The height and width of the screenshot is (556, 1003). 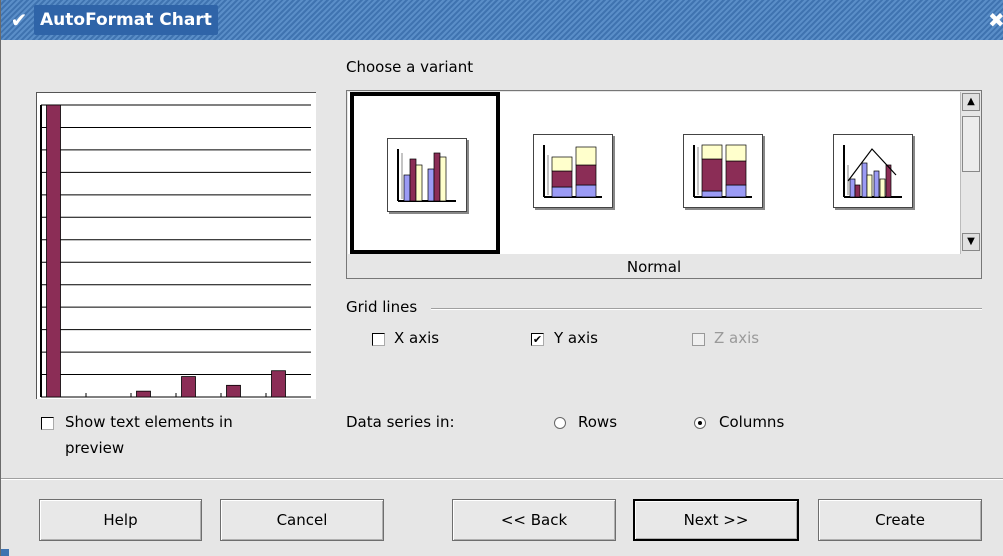 I want to click on data-series-label: Data series in:, so click(x=400, y=422).